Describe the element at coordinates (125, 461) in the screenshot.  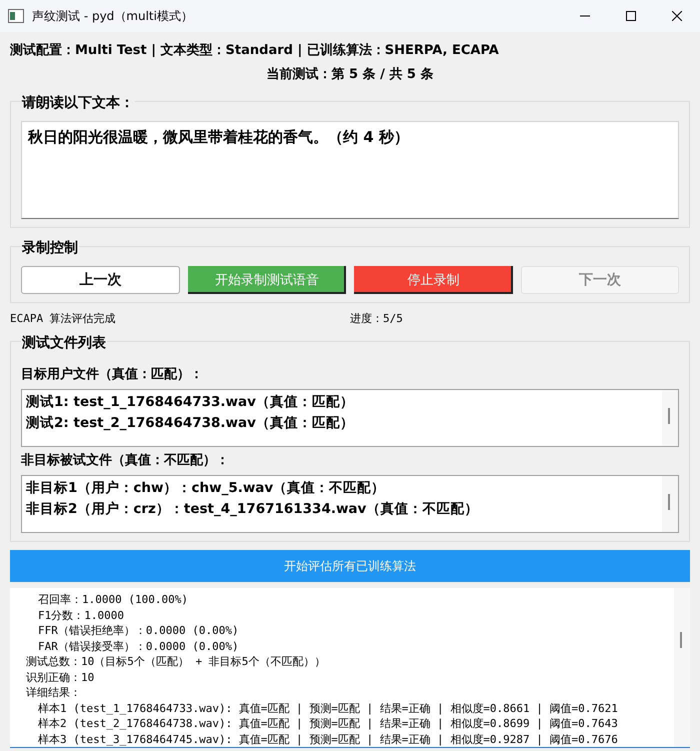
I see `list-label: 非目标被试文件（真值：不匹配）：` at that location.